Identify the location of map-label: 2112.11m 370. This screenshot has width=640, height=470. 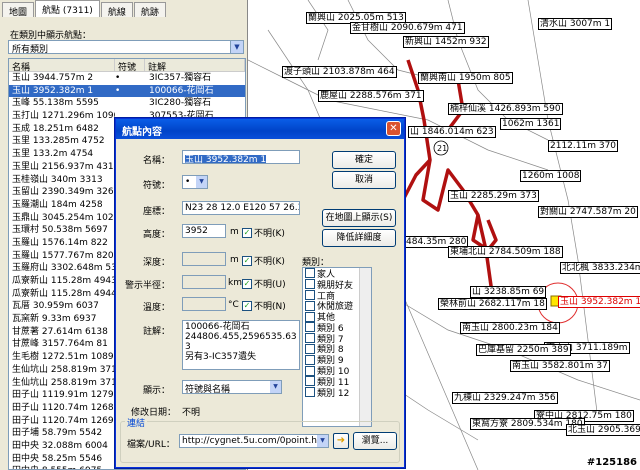
(583, 146).